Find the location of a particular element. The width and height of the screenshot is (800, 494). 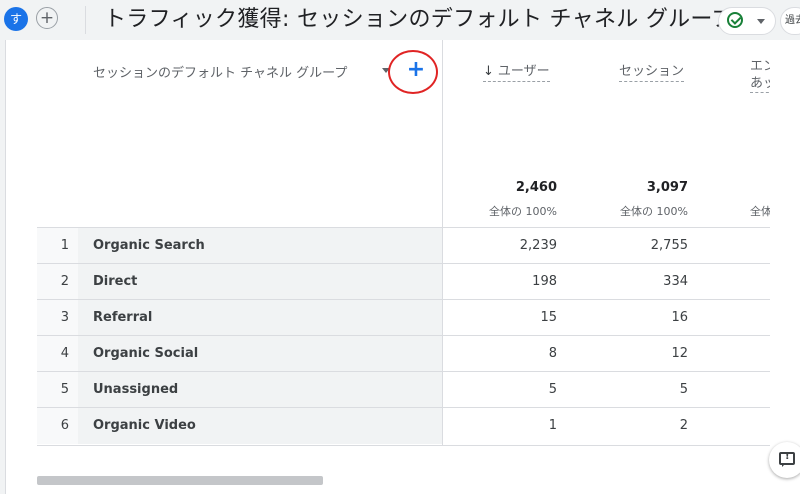

row-sessions: 5 is located at coordinates (683, 389).